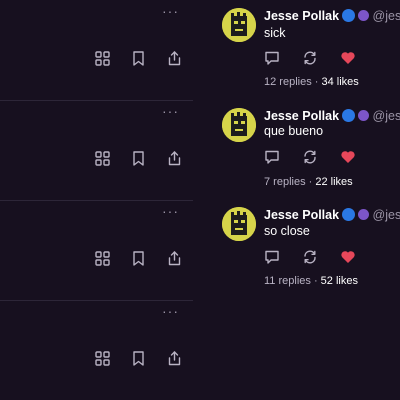 This screenshot has width=400, height=400. What do you see at coordinates (287, 231) in the screenshot?
I see `post-text: so close` at bounding box center [287, 231].